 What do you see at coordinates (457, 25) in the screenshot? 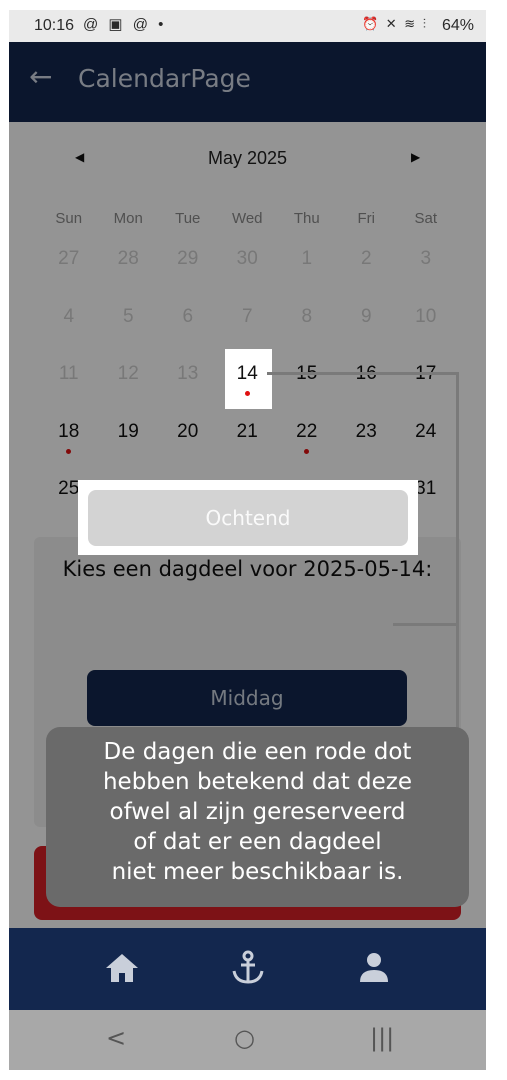
I see `battery-level: 64%` at bounding box center [457, 25].